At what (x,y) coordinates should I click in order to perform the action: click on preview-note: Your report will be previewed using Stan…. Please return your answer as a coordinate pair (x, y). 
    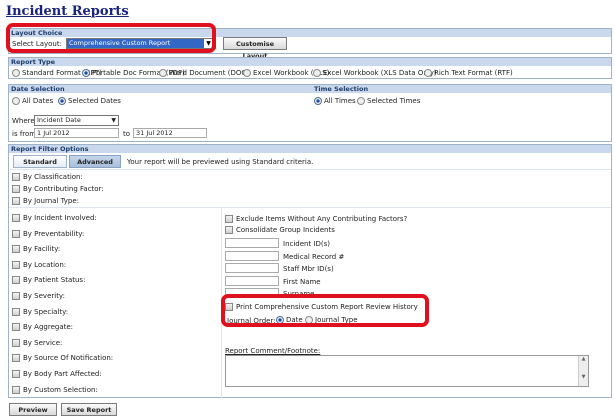
    Looking at the image, I should click on (220, 162).